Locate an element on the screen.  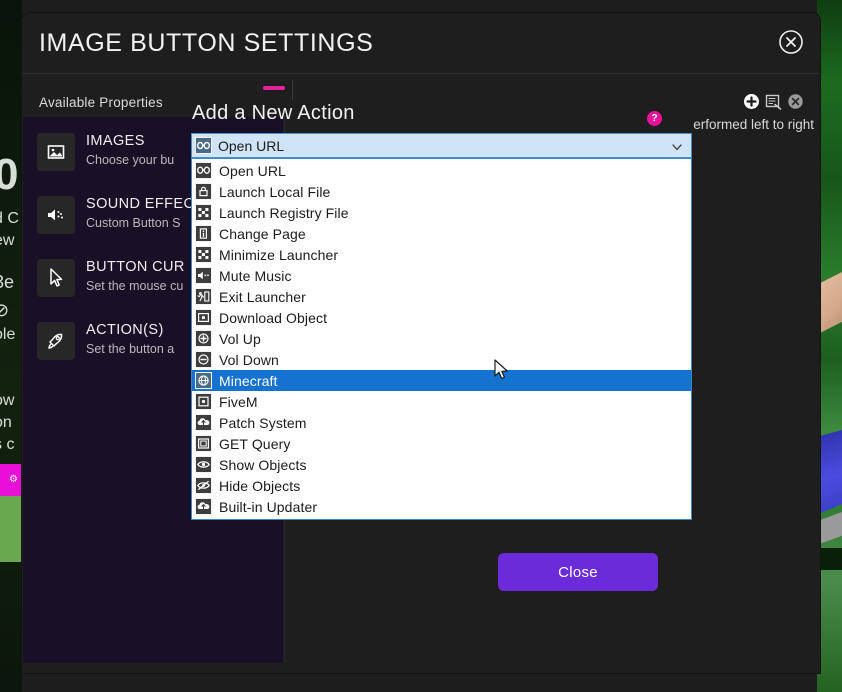
eye-icon is located at coordinates (203, 464).